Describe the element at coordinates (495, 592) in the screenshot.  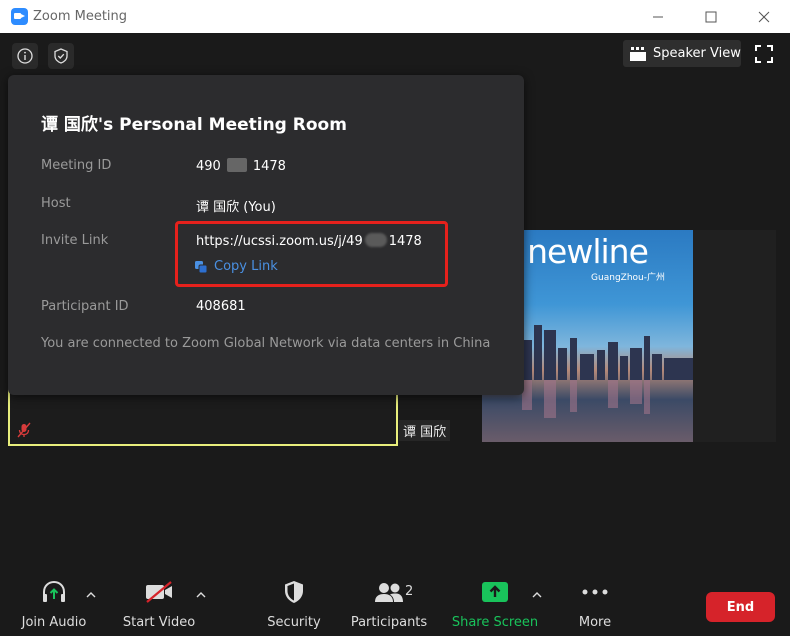
I see `share-screen-icon` at that location.